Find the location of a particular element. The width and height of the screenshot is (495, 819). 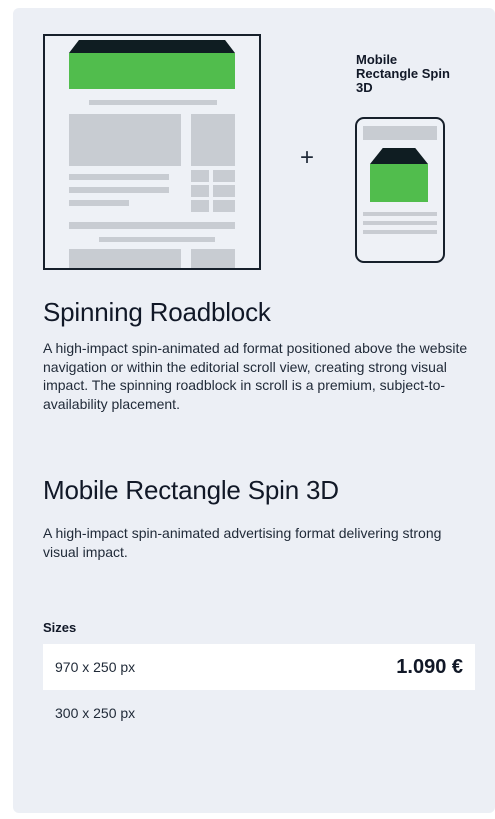

phone-mockup-illustration is located at coordinates (400, 190).